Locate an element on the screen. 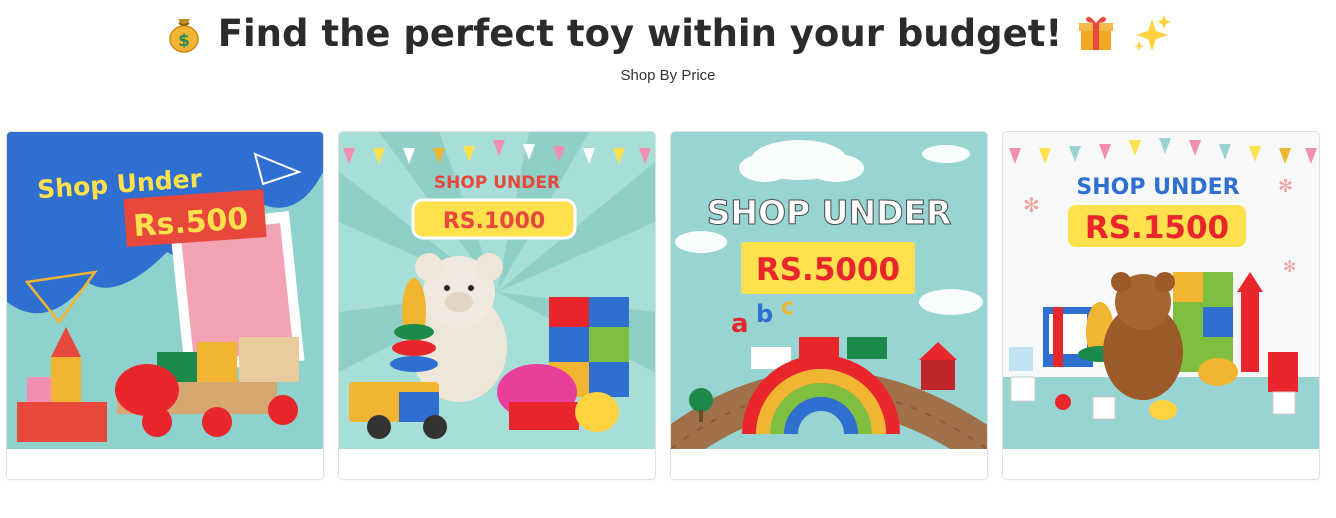  card-3-line1: SHOP UNDER is located at coordinates (829, 212).